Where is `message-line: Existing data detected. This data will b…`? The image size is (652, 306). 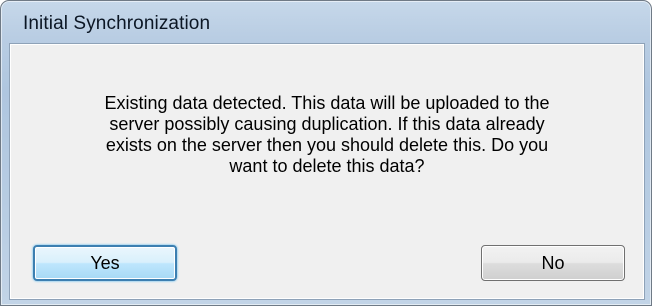 message-line: Existing data detected. This data will b… is located at coordinates (327, 103).